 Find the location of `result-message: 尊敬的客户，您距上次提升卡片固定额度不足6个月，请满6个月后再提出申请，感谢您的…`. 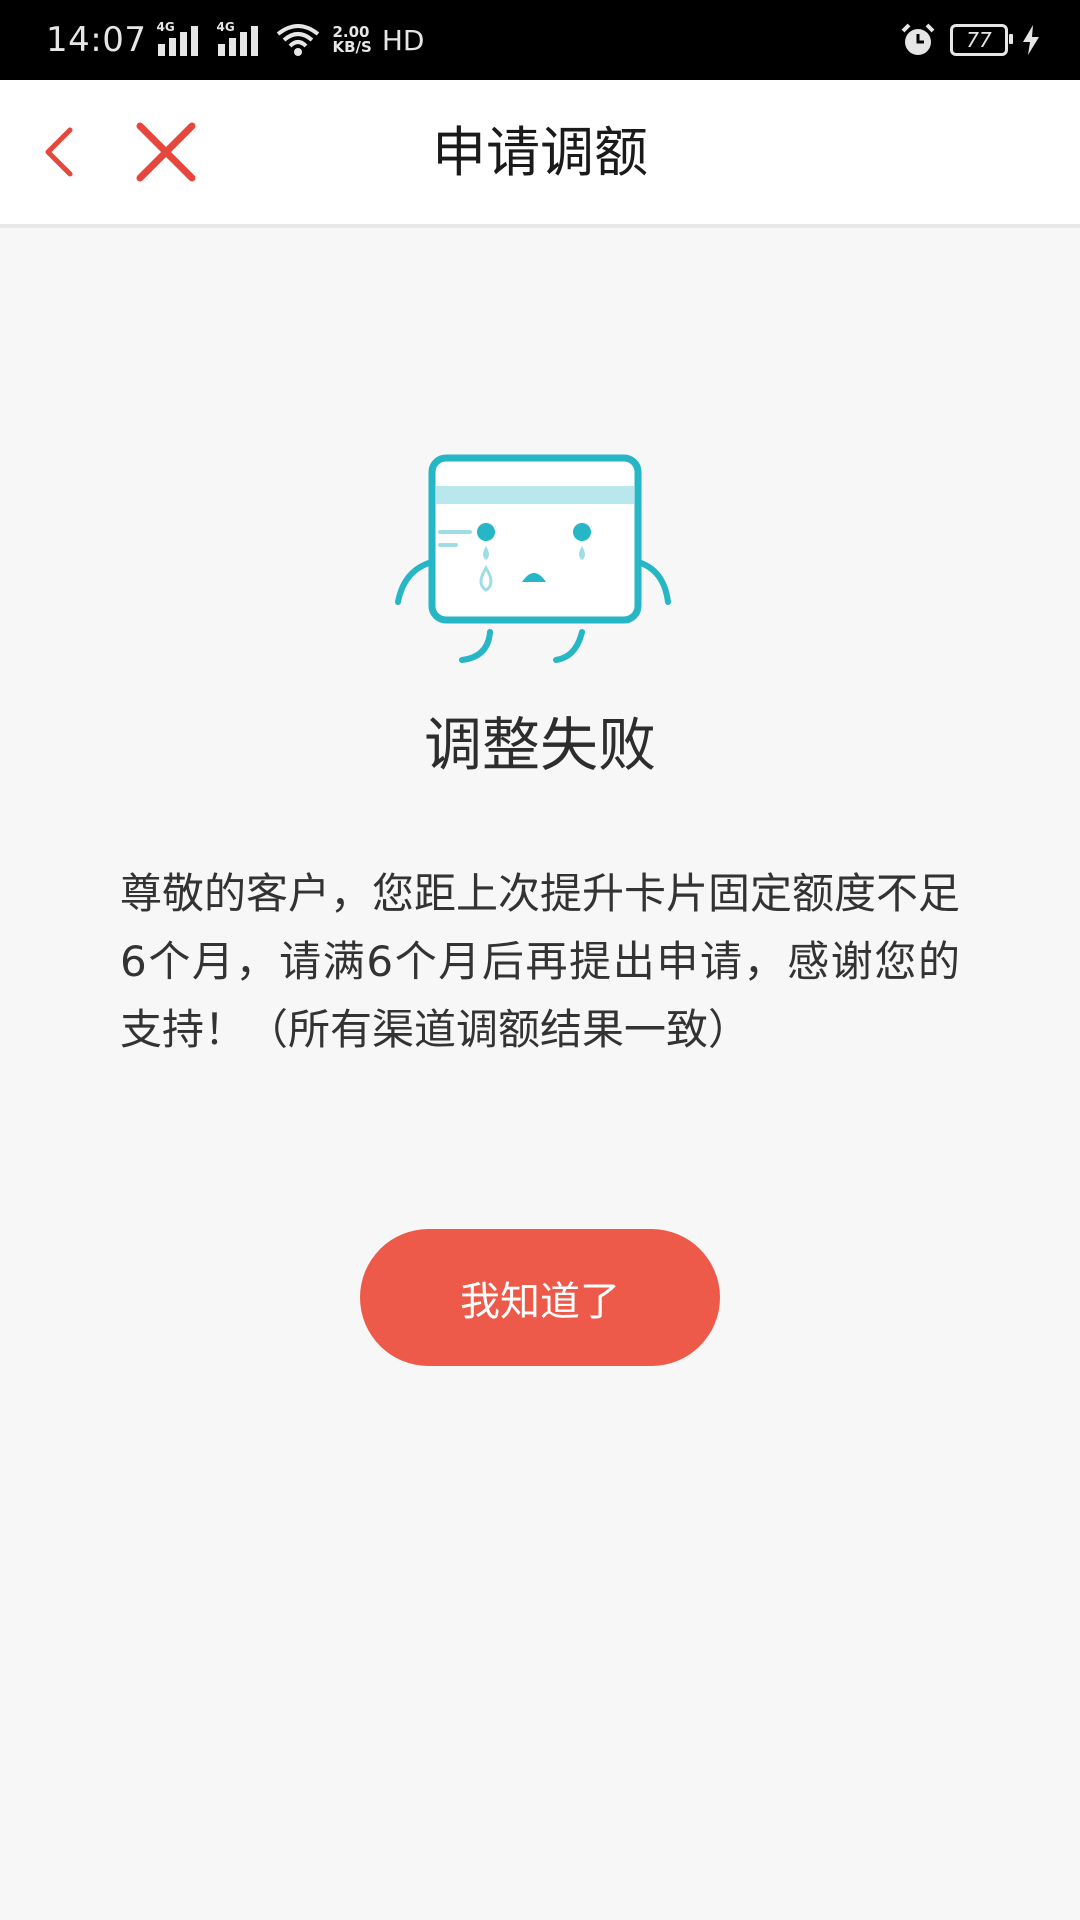

result-message: 尊敬的客户，您距上次提升卡片固定额度不足6个月，请满6个月后再提出申请，感谢您的… is located at coordinates (540, 961).